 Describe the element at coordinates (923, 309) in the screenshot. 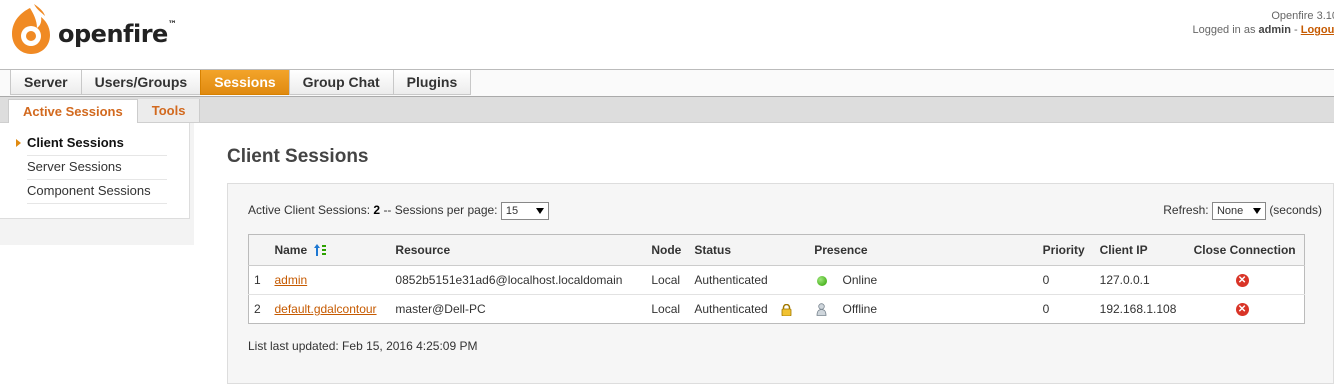

I see `presence-cell: Offline` at that location.